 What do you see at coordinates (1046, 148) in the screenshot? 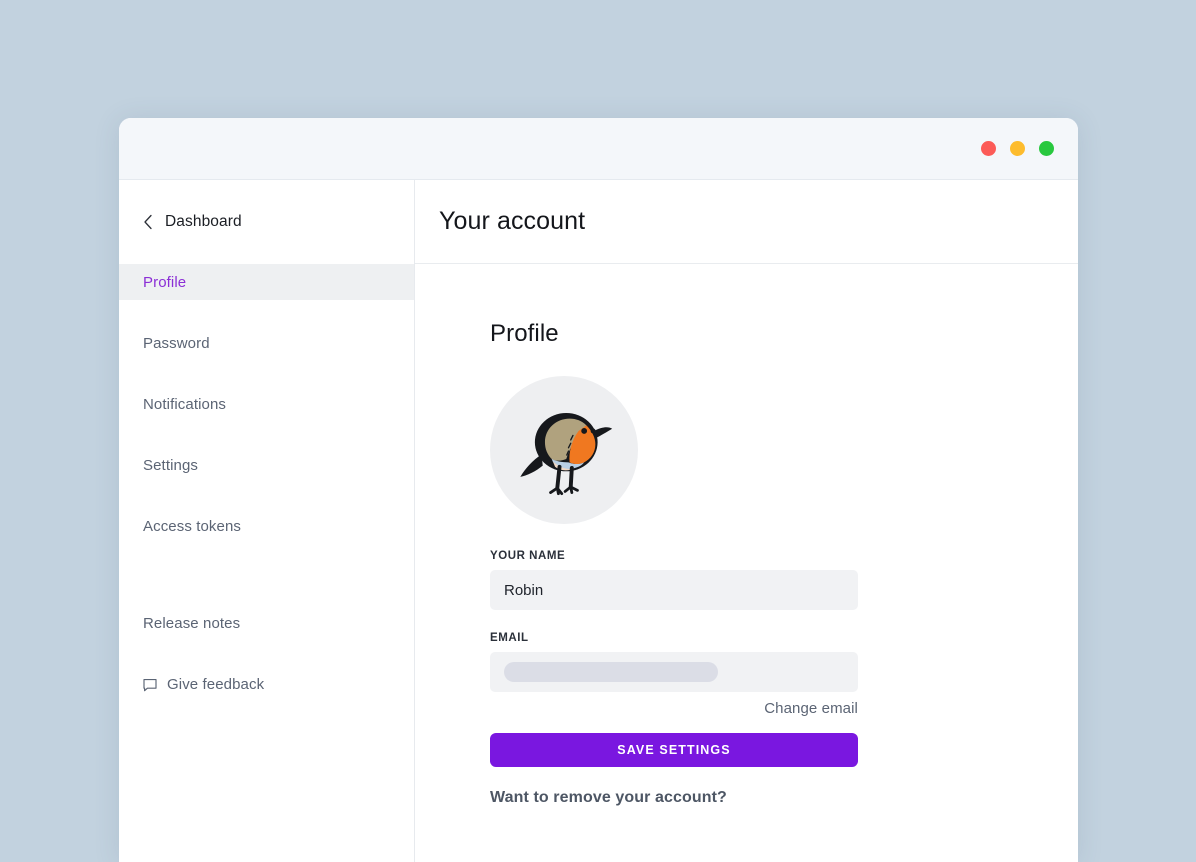
I see `maximize-button` at bounding box center [1046, 148].